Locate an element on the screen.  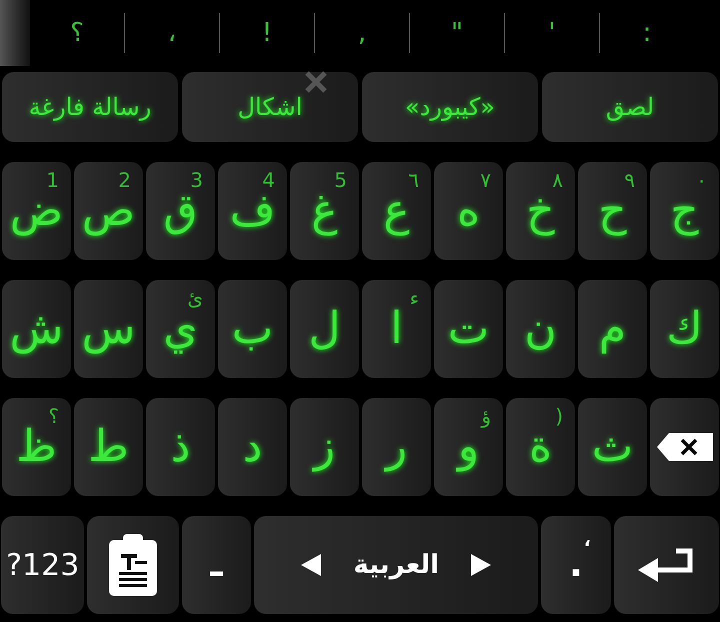
letter-key: ذ is located at coordinates (180, 447).